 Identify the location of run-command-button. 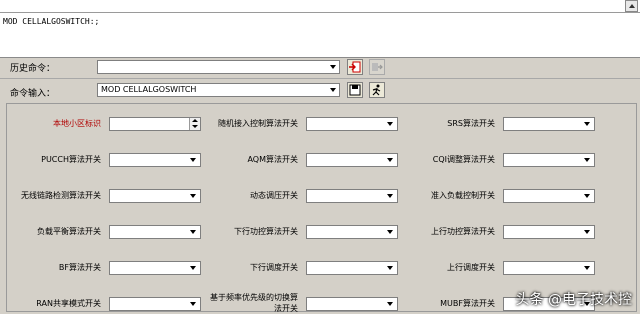
(377, 90).